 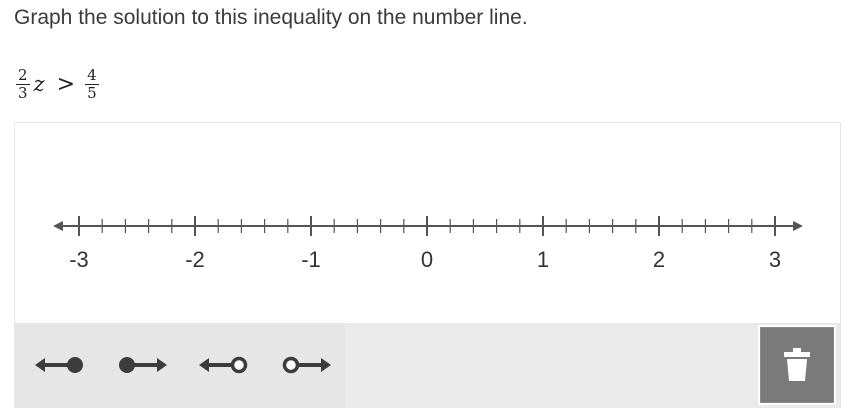 I want to click on trash-icon, so click(x=797, y=364).